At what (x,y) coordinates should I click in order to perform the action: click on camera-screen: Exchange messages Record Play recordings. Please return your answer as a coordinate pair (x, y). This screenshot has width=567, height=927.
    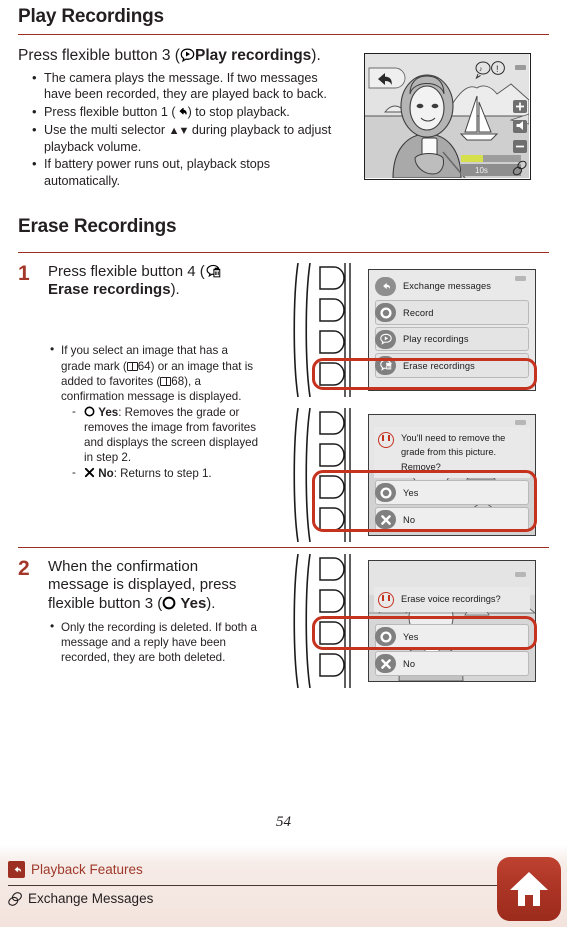
    Looking at the image, I should click on (452, 329).